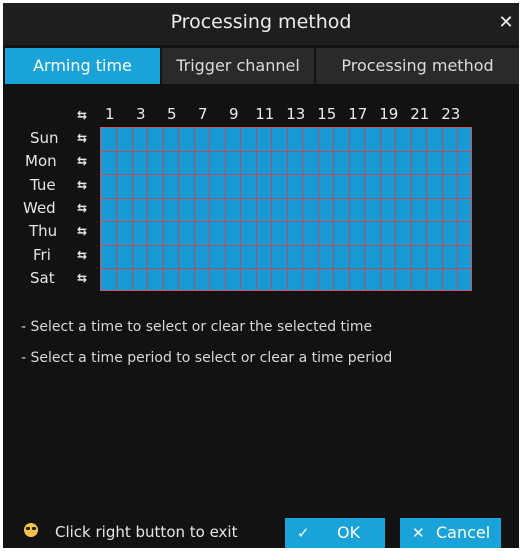  I want to click on hour-label: 13, so click(296, 114).